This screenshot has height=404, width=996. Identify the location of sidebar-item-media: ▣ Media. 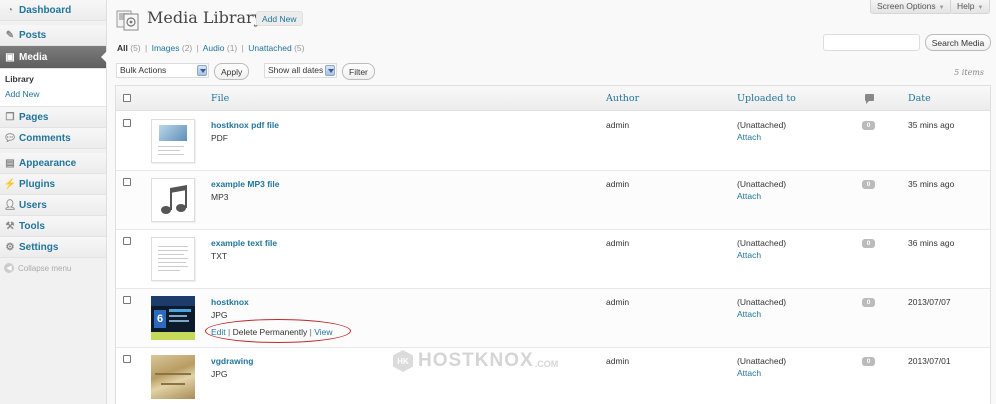
(53, 57).